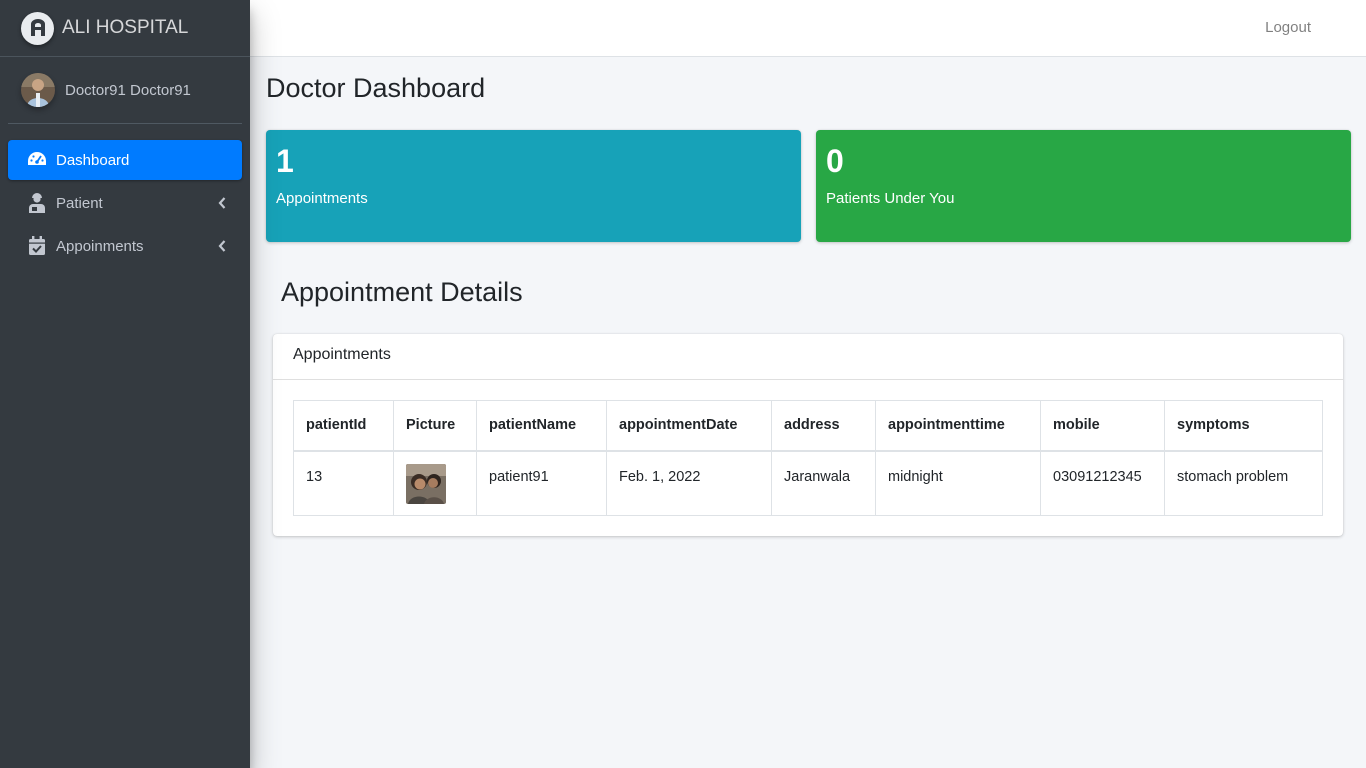  Describe the element at coordinates (79, 203) in the screenshot. I see `sidebar-item-label: Patient` at that location.